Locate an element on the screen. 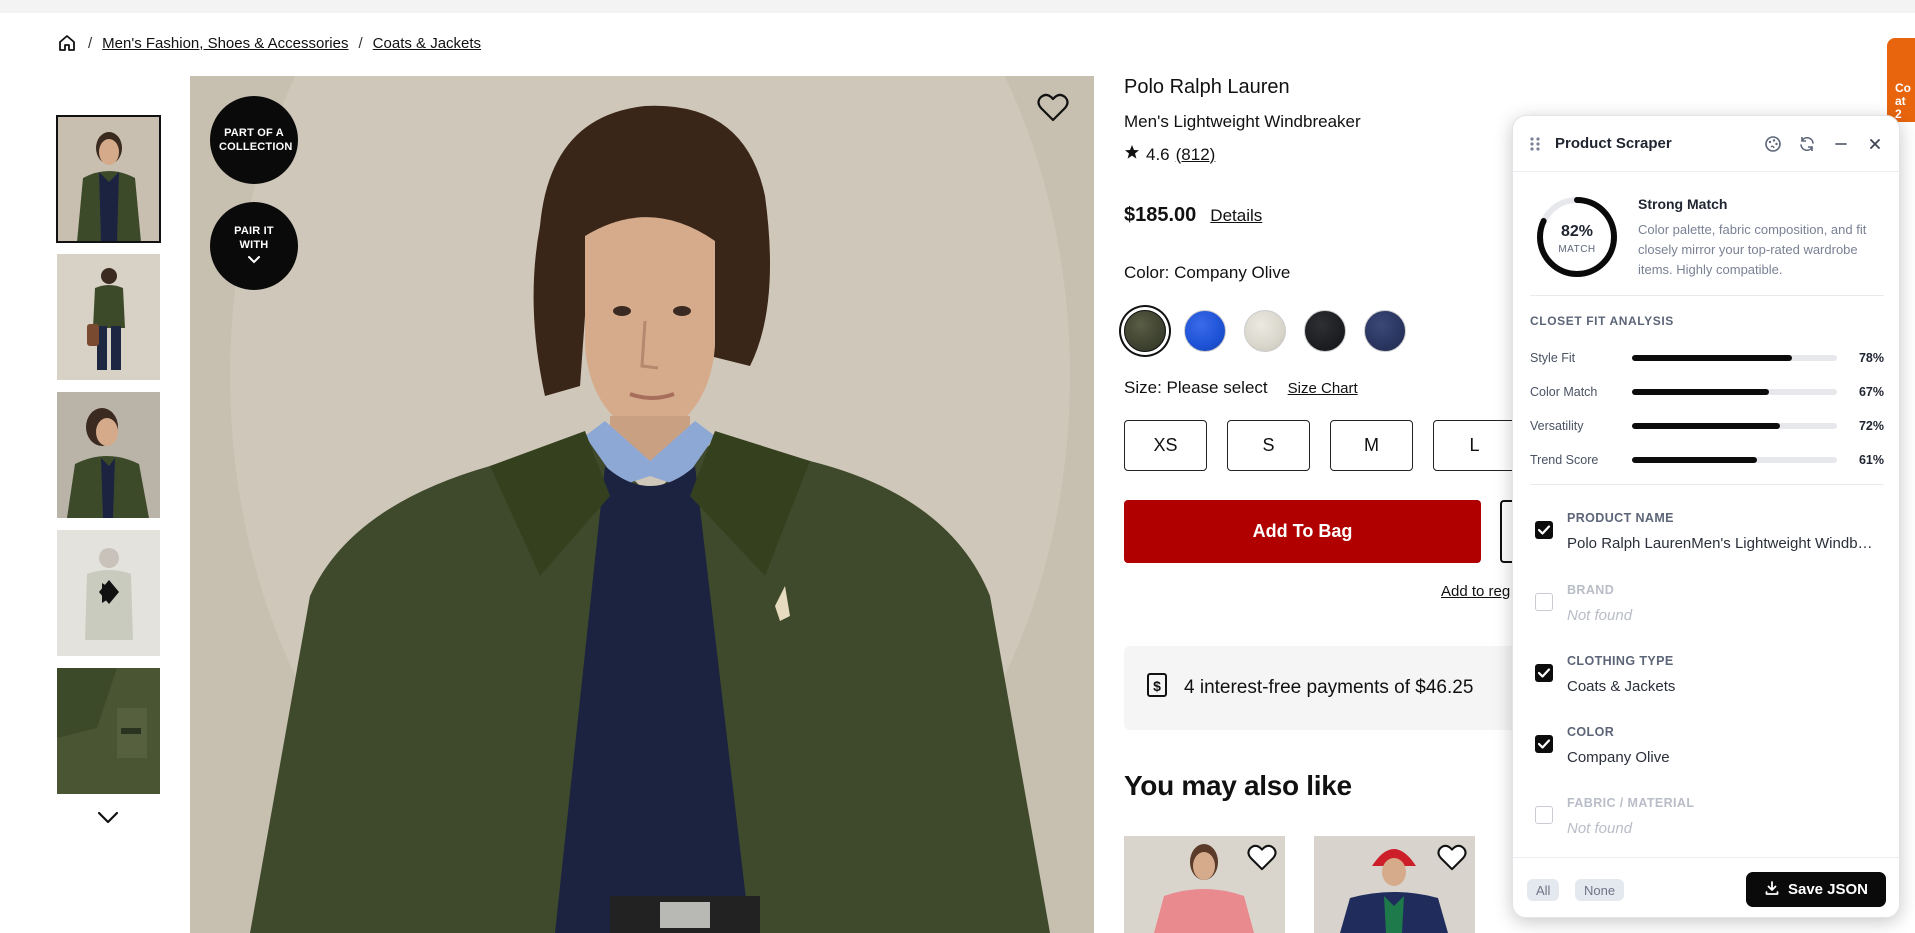 The height and width of the screenshot is (933, 1915). home-icon is located at coordinates (67, 43).